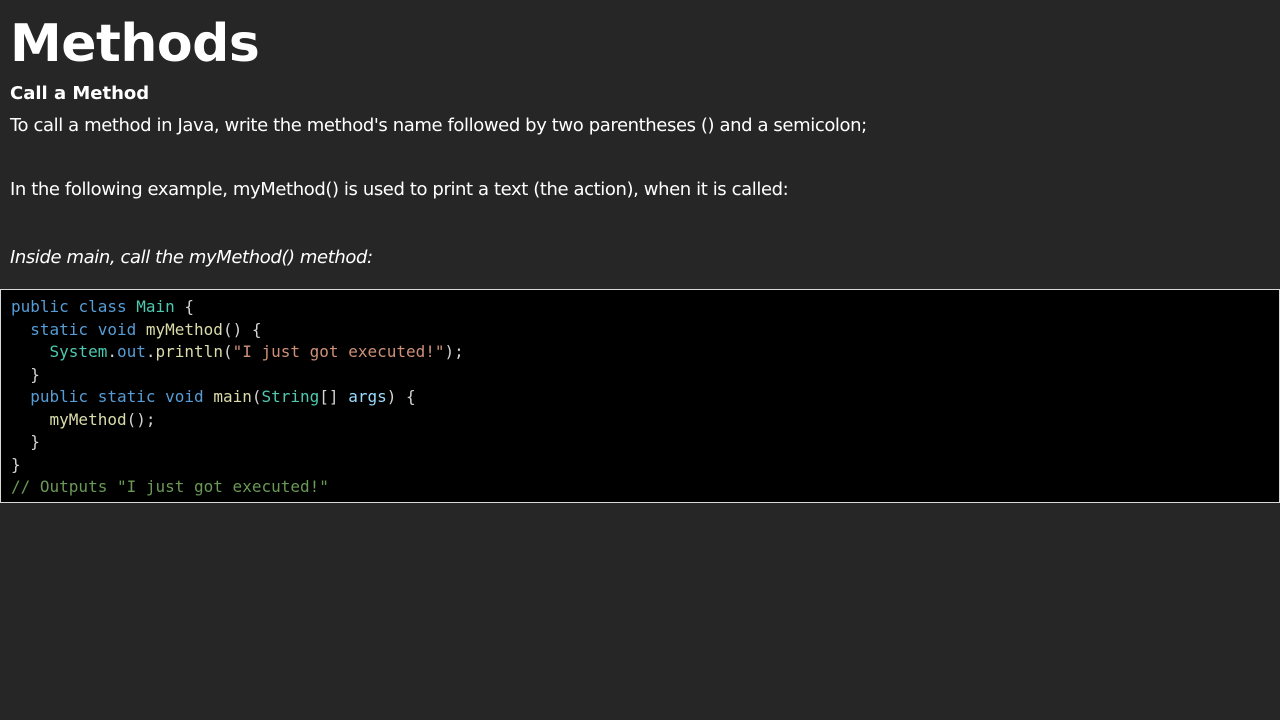 Image resolution: width=1280 pixels, height=720 pixels. What do you see at coordinates (232, 396) in the screenshot?
I see `code-function-name: main` at bounding box center [232, 396].